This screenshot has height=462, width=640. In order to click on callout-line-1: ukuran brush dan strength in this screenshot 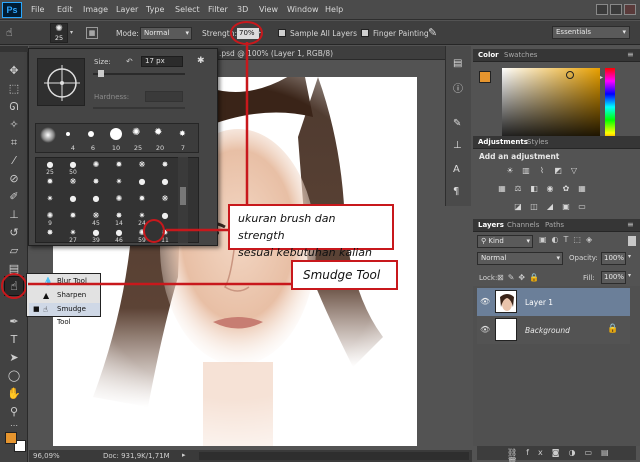, I will do `click(287, 227)`.